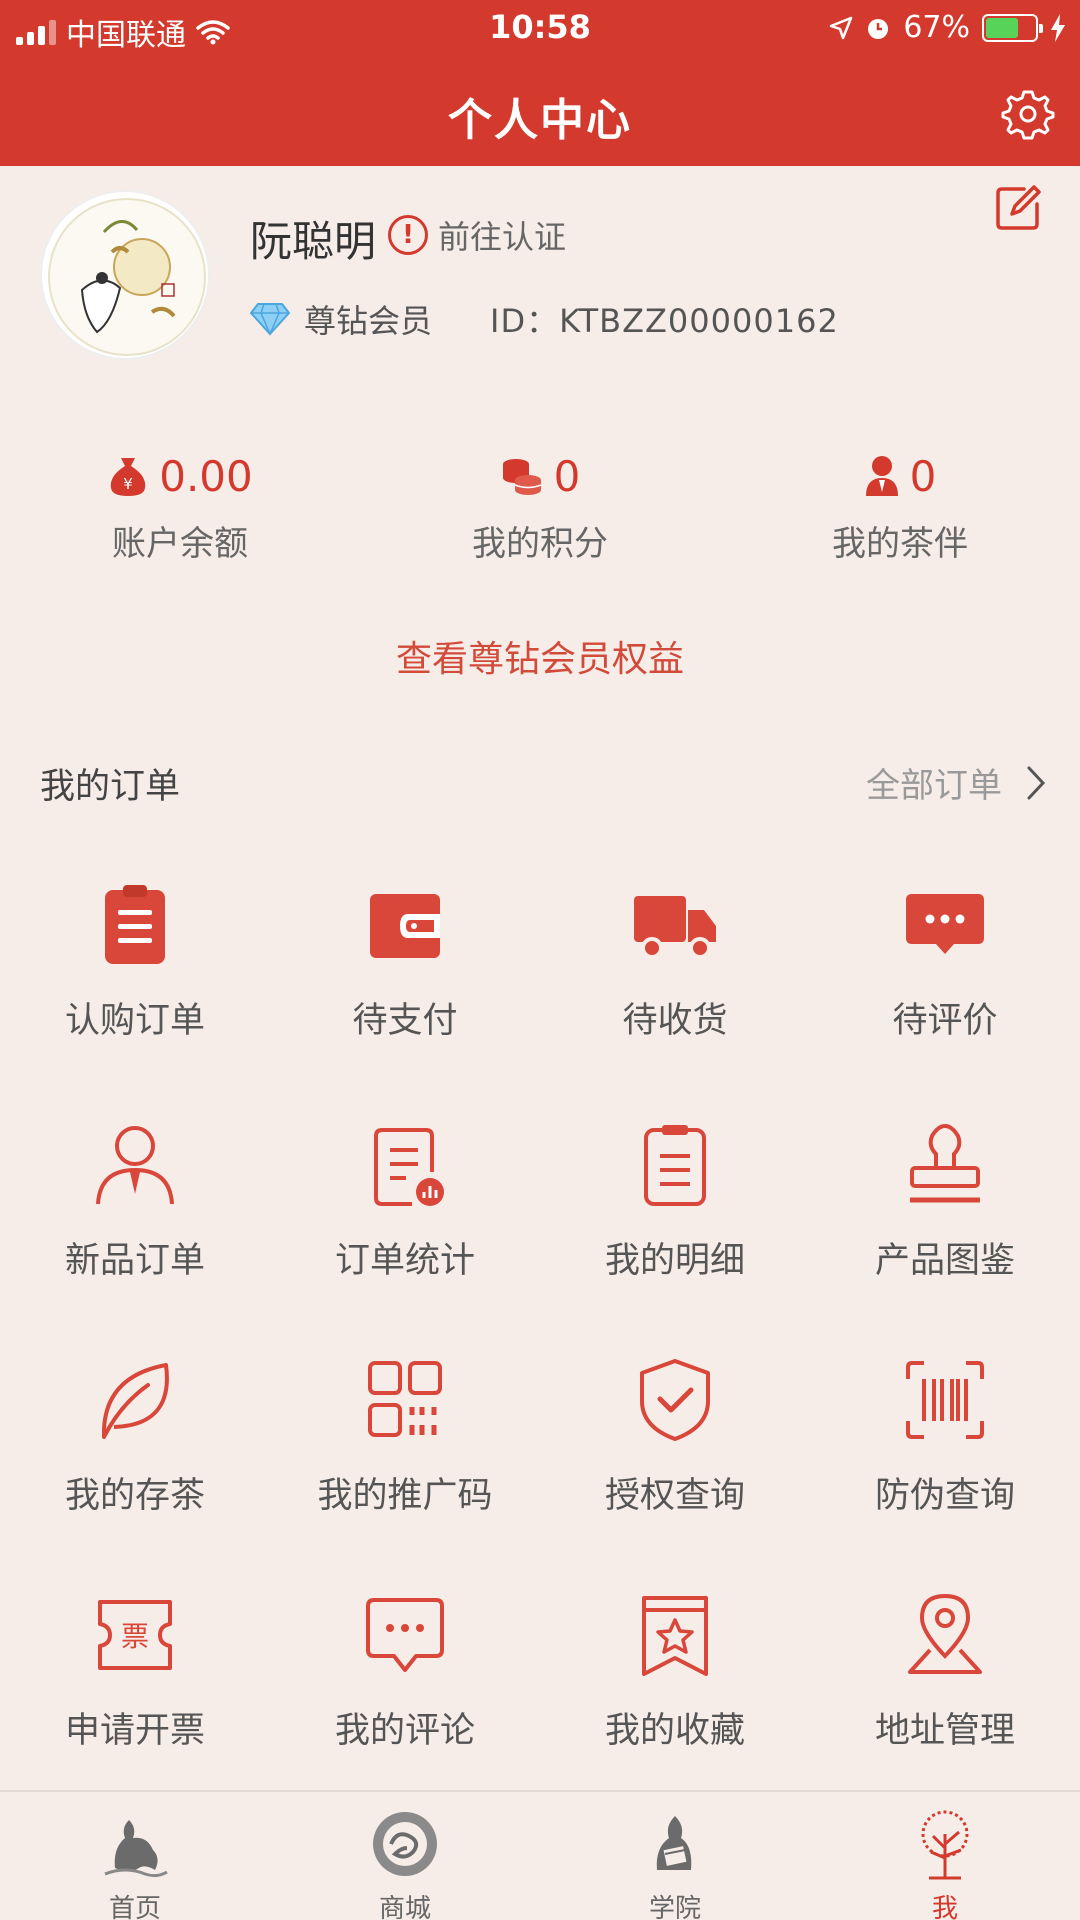 The height and width of the screenshot is (1920, 1080). I want to click on ticket-icon: 票, so click(135, 1635).